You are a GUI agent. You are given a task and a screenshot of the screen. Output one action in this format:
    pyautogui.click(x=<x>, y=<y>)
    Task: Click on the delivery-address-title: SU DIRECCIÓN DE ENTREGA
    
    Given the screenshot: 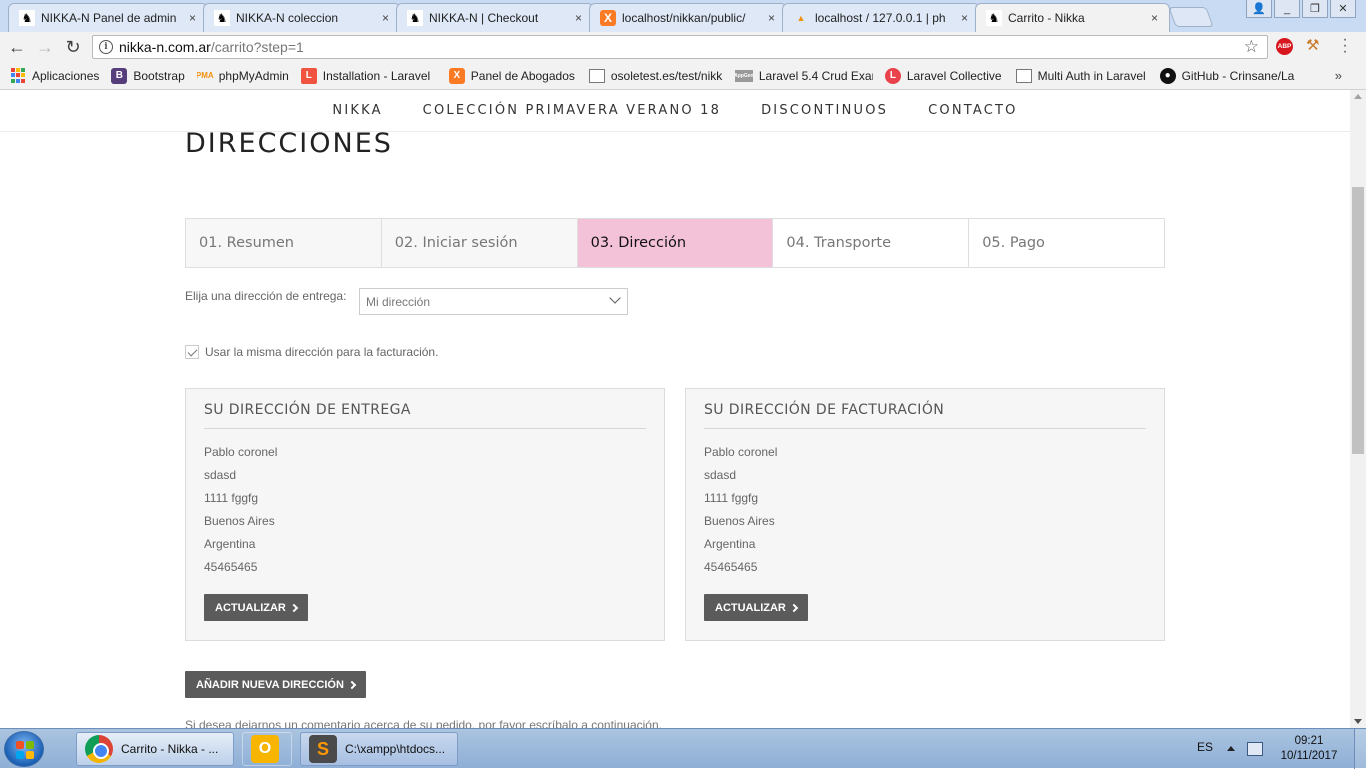 What is the action you would take?
    pyautogui.click(x=425, y=409)
    